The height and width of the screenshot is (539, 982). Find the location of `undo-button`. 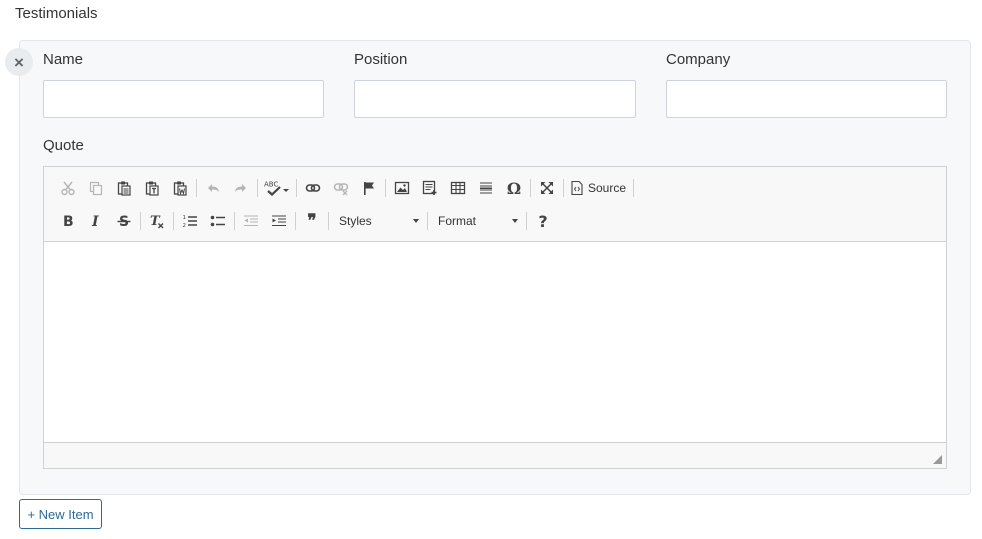

undo-button is located at coordinates (213, 188).